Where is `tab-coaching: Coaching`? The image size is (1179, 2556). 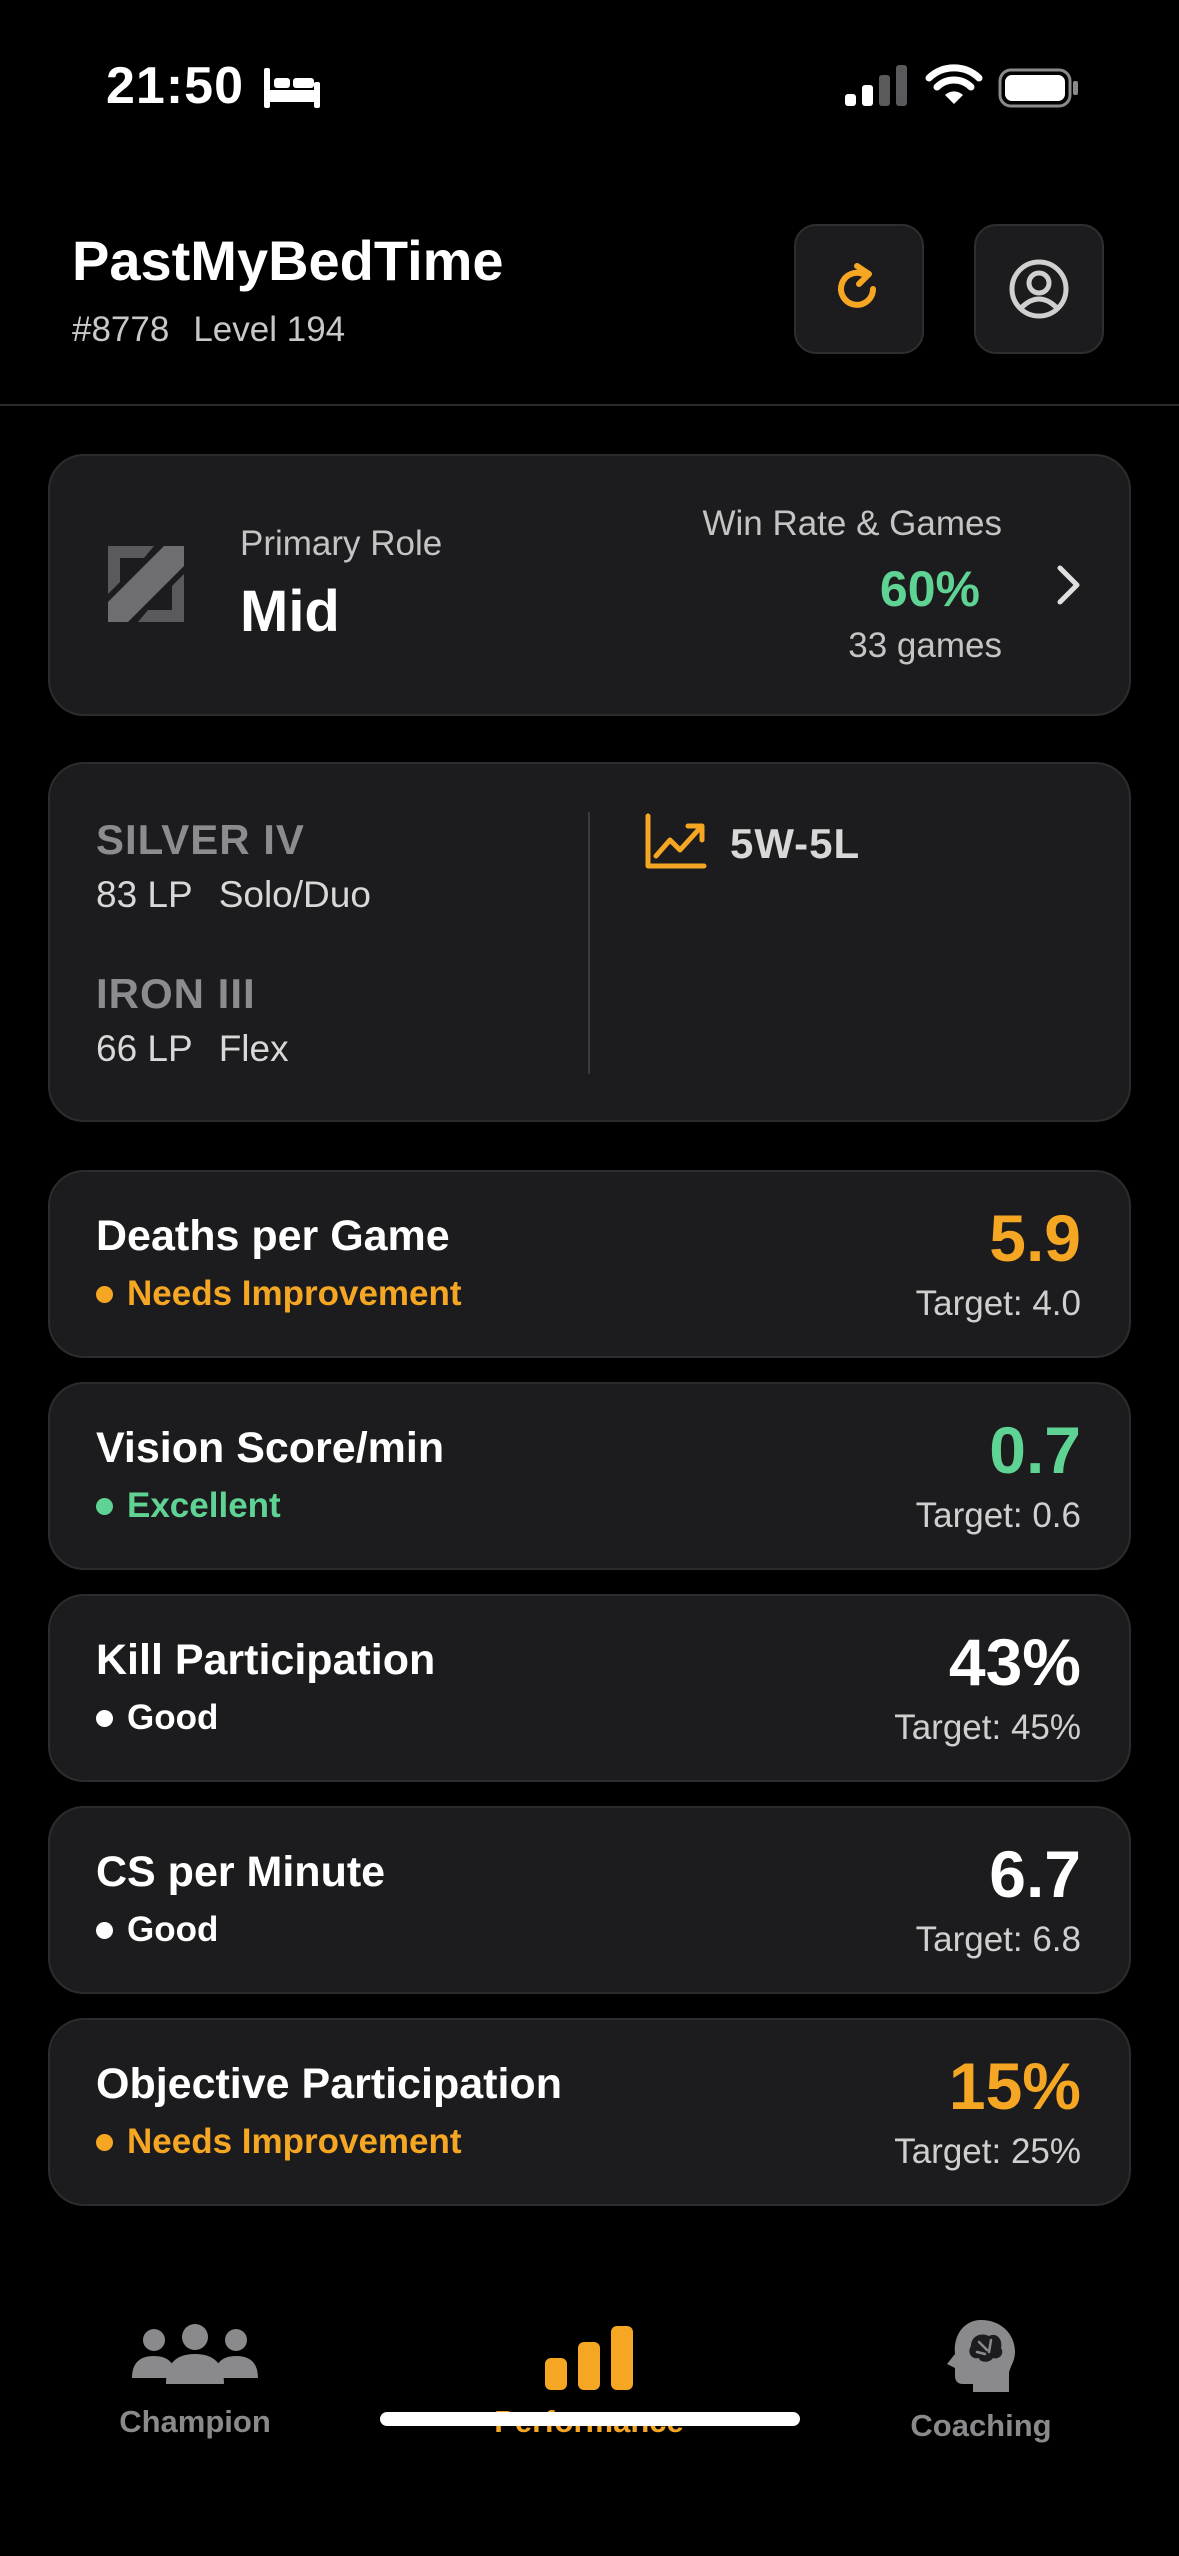 tab-coaching: Coaching is located at coordinates (981, 2381).